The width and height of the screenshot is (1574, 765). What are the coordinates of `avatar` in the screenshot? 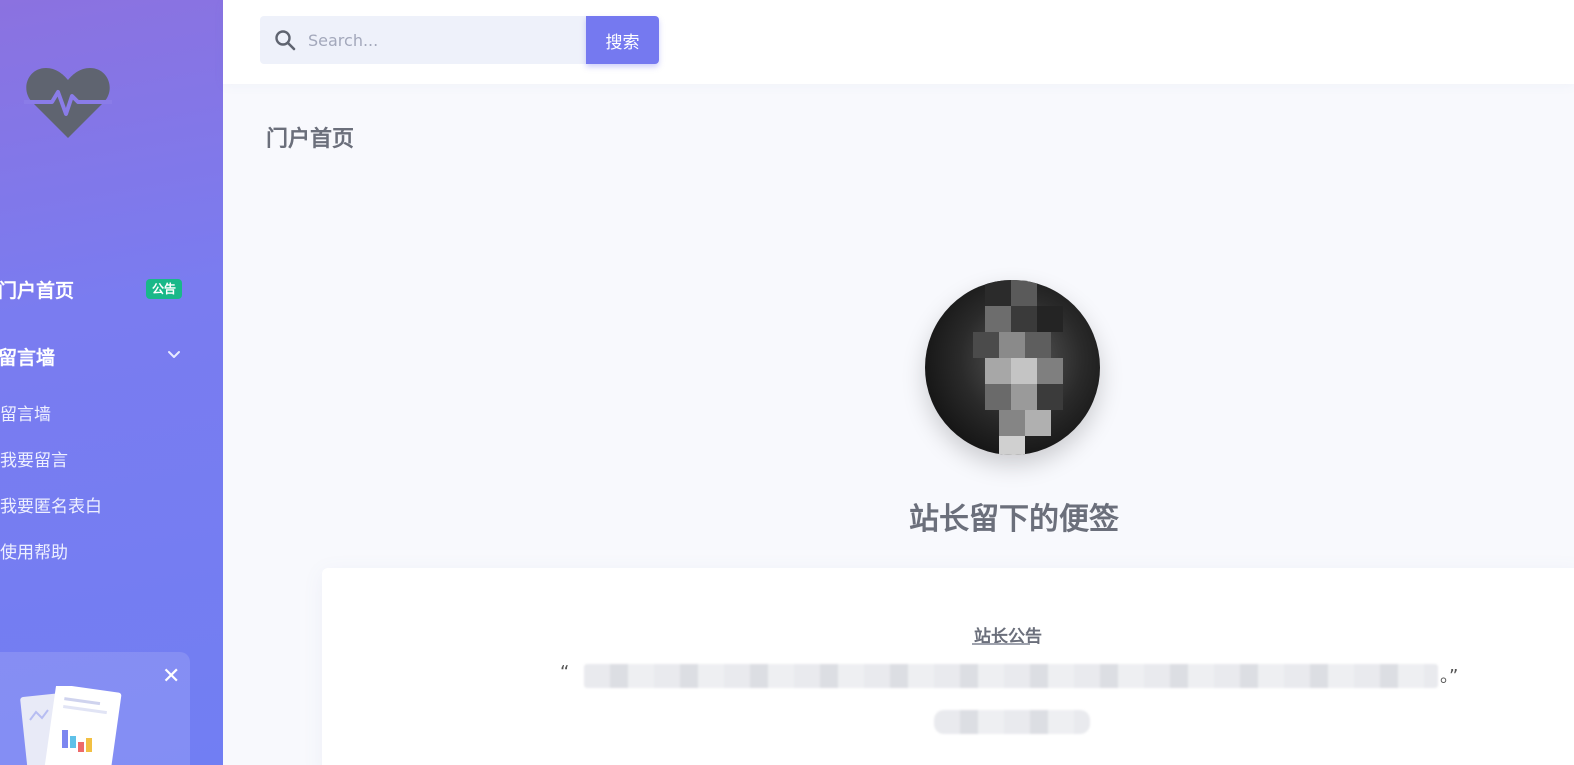 It's located at (1012, 367).